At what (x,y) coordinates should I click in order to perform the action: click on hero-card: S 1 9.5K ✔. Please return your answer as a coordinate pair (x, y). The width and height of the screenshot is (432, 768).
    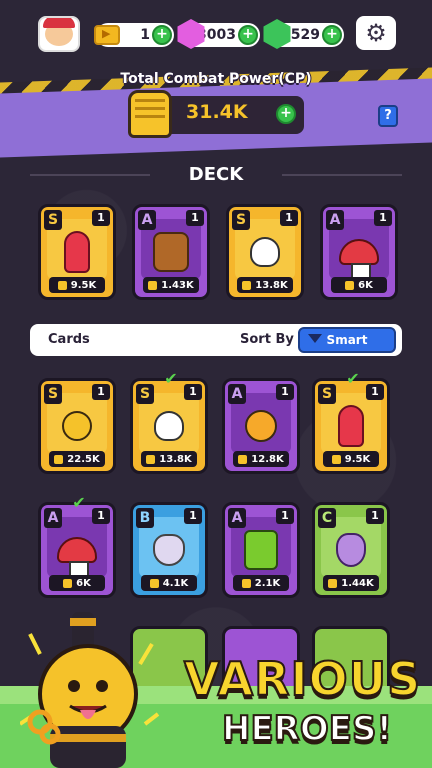
    Looking at the image, I should click on (351, 422).